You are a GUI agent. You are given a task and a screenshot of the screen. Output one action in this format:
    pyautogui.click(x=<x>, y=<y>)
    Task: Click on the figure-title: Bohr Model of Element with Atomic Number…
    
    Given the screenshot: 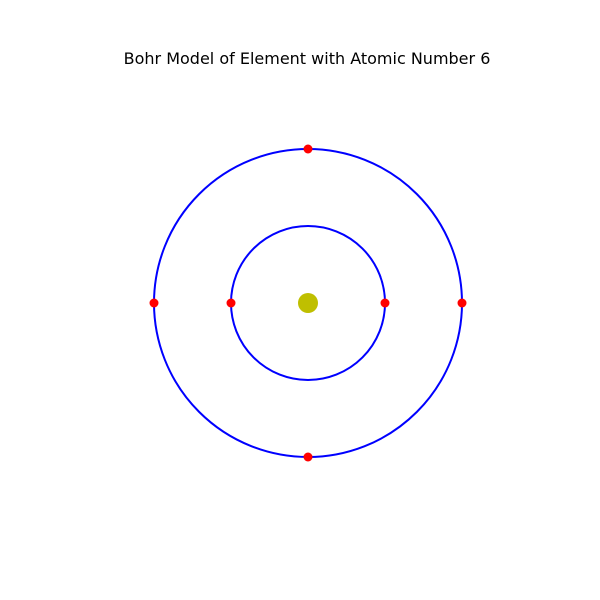 What is the action you would take?
    pyautogui.click(x=307, y=58)
    